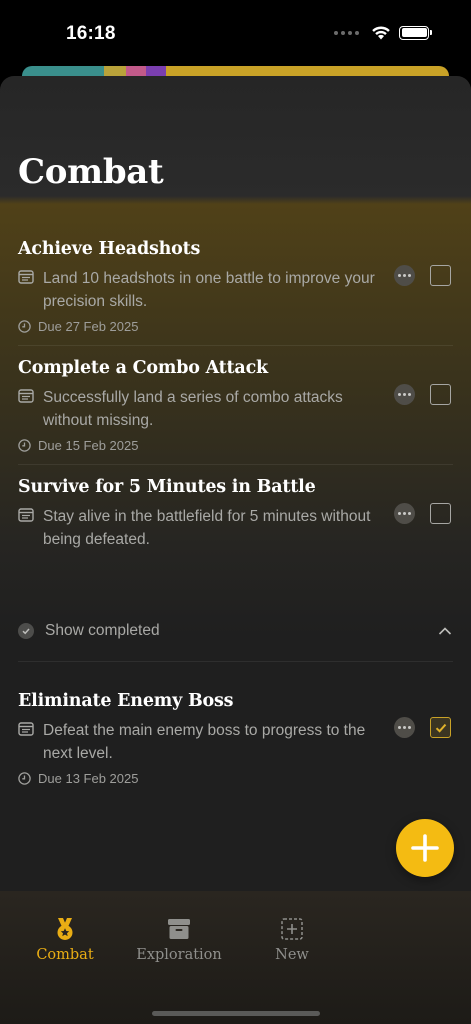  Describe the element at coordinates (65, 955) in the screenshot. I see `tab-label: Combat` at that location.